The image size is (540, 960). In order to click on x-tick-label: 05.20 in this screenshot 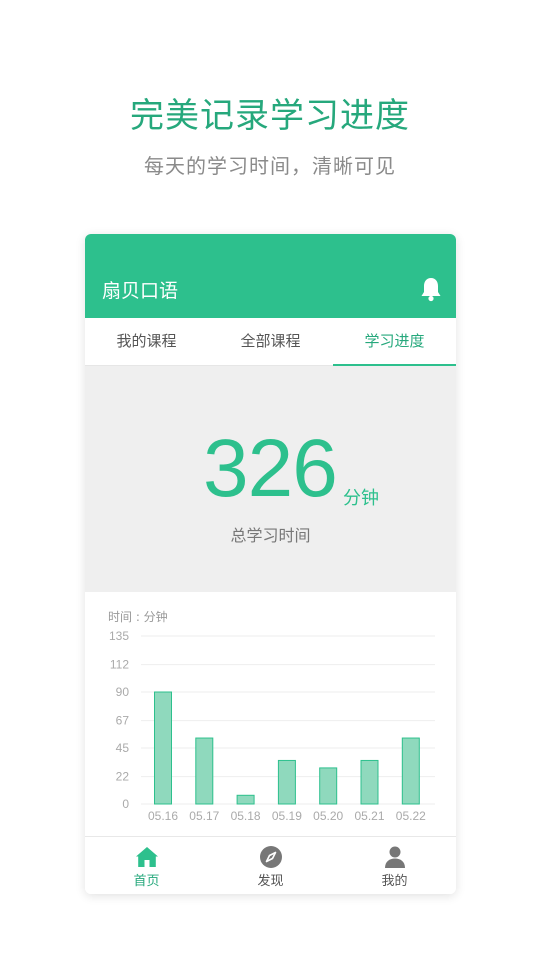, I will do `click(328, 816)`.